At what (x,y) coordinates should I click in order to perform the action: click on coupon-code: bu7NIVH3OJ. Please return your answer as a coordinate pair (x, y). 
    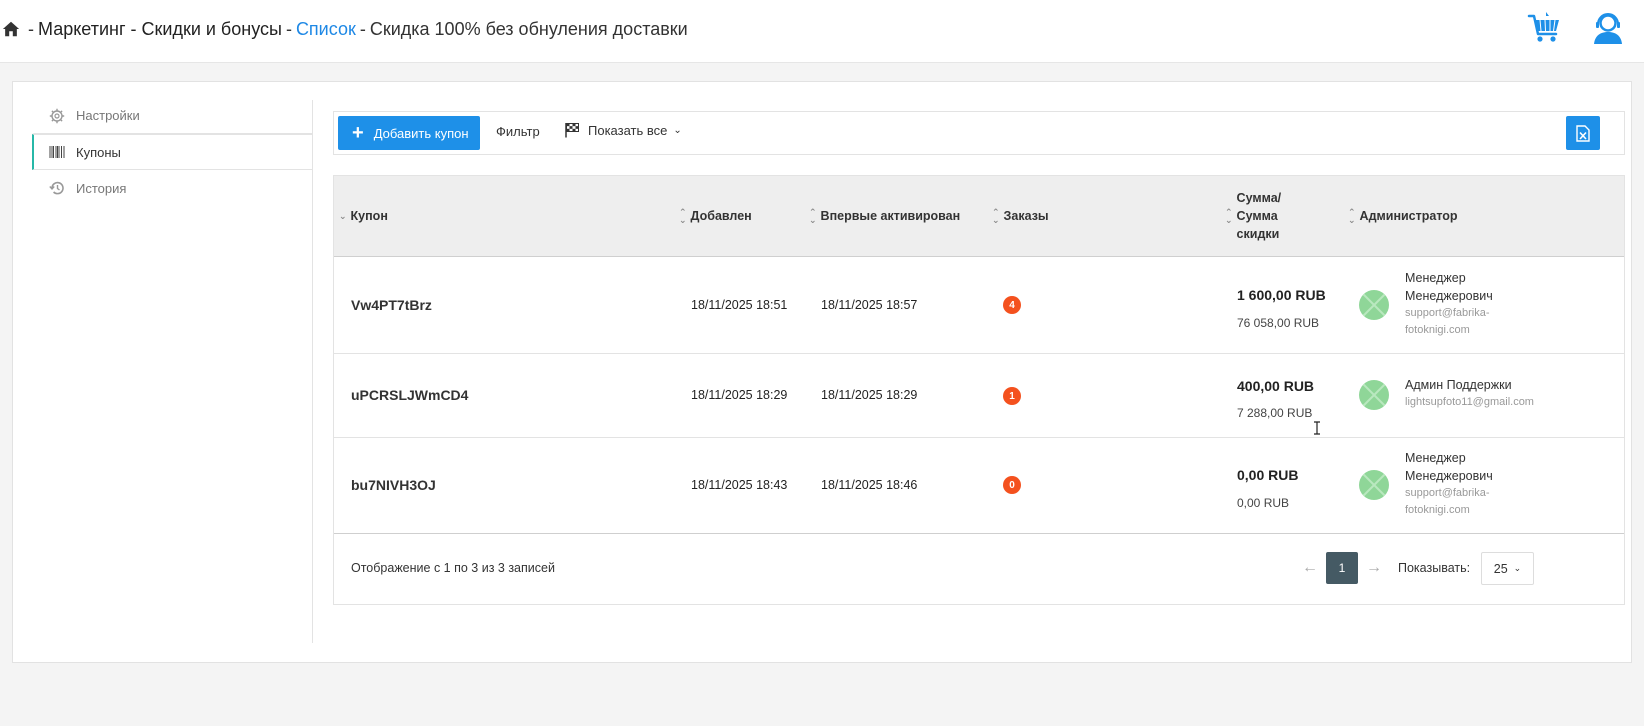
    Looking at the image, I should click on (393, 485).